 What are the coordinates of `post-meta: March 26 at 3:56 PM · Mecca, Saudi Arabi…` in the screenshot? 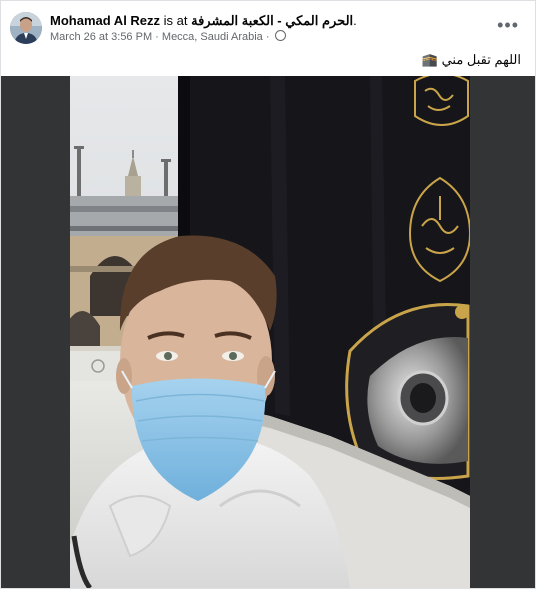 It's located at (168, 36).